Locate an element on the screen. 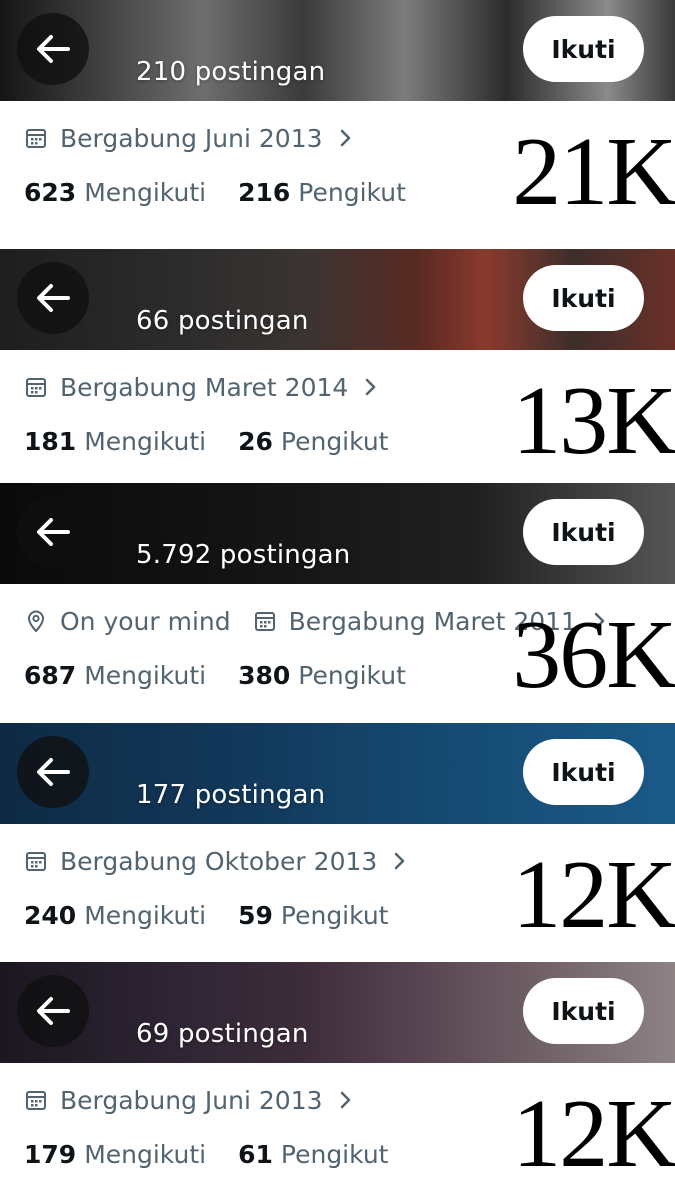 Image resolution: width=675 pixels, height=1200 pixels. following-link: 687 Mengikuti is located at coordinates (115, 675).